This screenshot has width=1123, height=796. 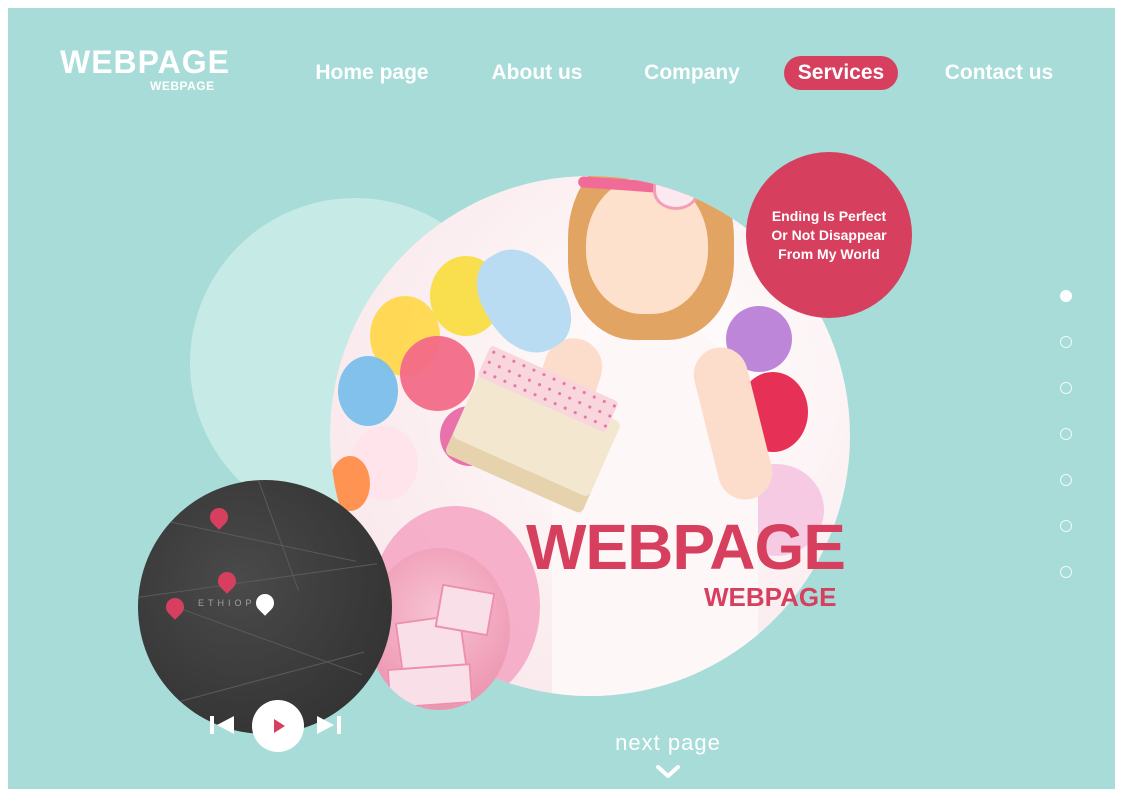 I want to click on map-widget: ETHIOP, so click(x=265, y=607).